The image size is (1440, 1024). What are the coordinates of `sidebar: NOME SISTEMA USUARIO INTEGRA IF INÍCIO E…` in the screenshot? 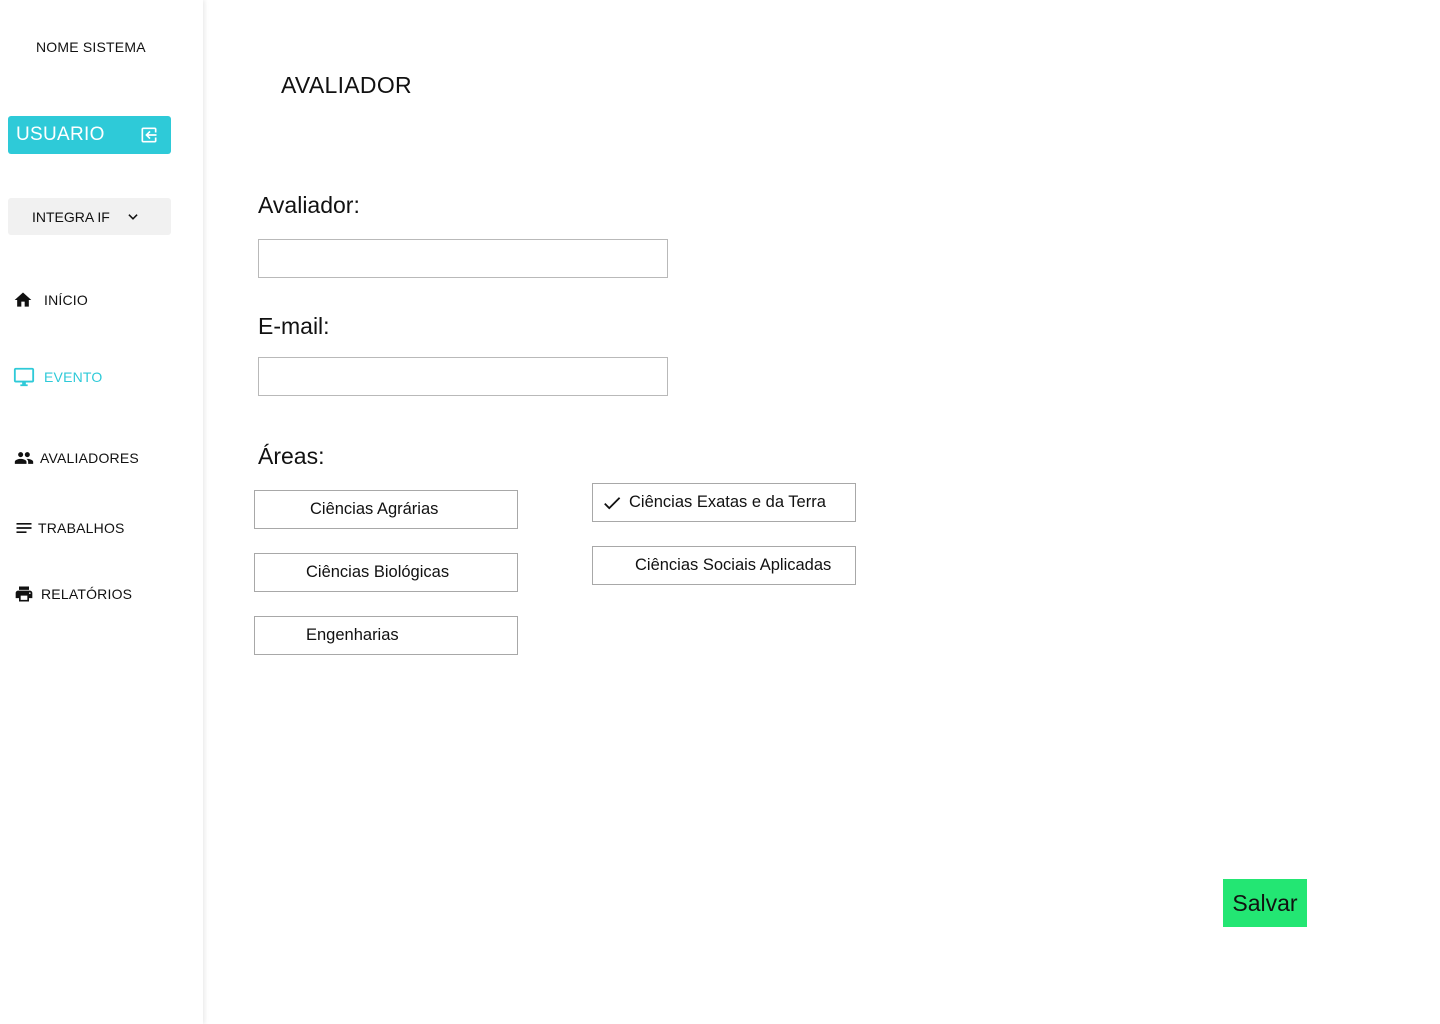 It's located at (101, 512).